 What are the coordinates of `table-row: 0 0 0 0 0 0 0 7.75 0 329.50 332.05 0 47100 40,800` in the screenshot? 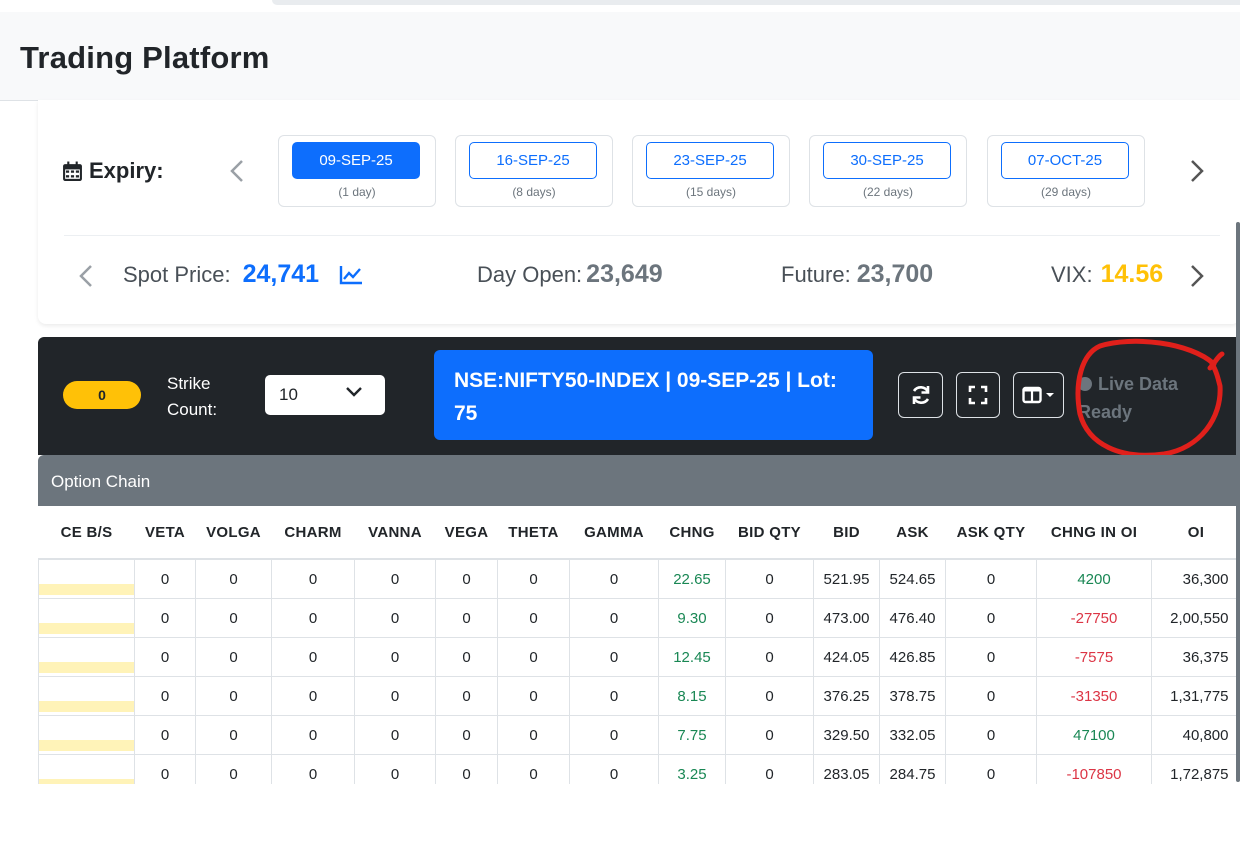 It's located at (639, 735).